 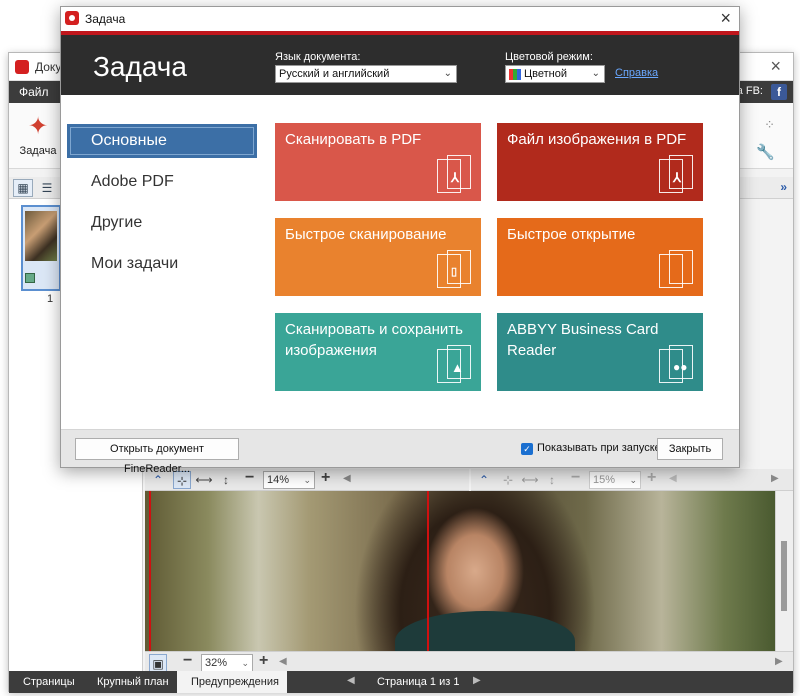 What do you see at coordinates (278, 480) in the screenshot?
I see `zoom-value: 14%` at bounding box center [278, 480].